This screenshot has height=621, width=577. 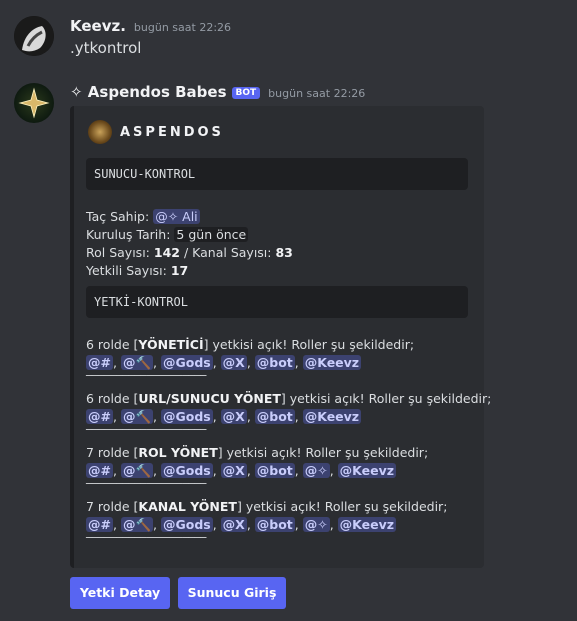 I want to click on bot-avatar, so click(x=34, y=103).